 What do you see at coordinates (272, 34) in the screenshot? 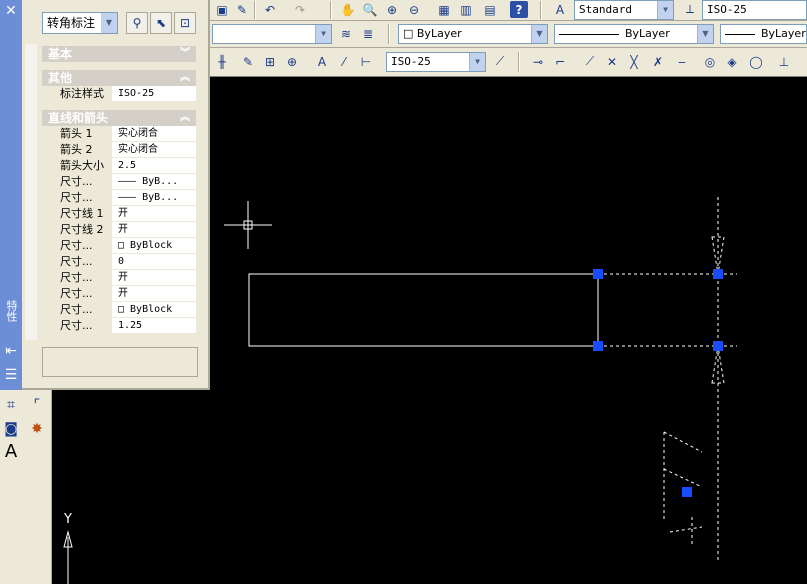
I see `layer-combo: ▼` at bounding box center [272, 34].